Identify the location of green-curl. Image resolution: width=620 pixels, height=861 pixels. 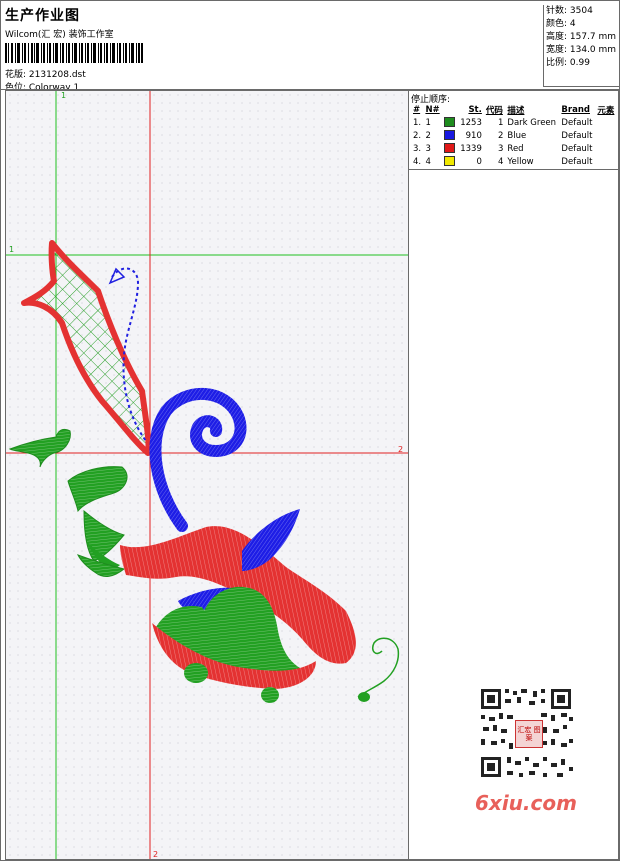
(378, 667).